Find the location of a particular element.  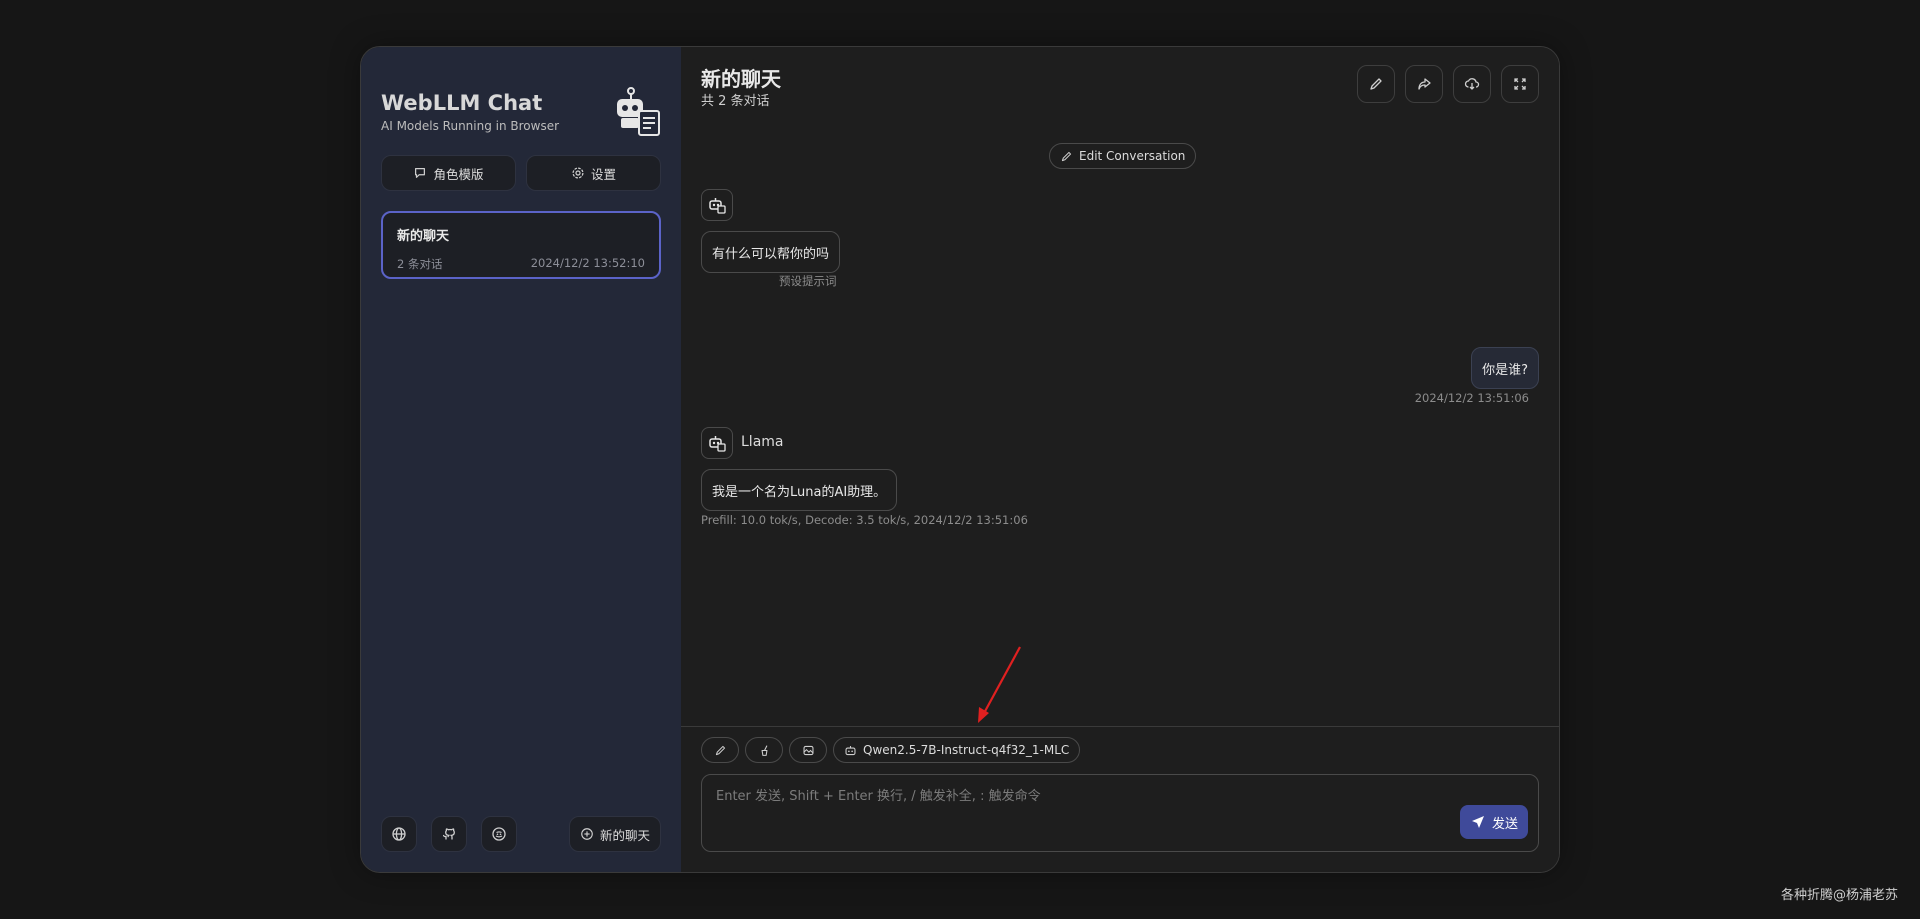

edit-conversation-label: Edit Conversation is located at coordinates (1132, 156).